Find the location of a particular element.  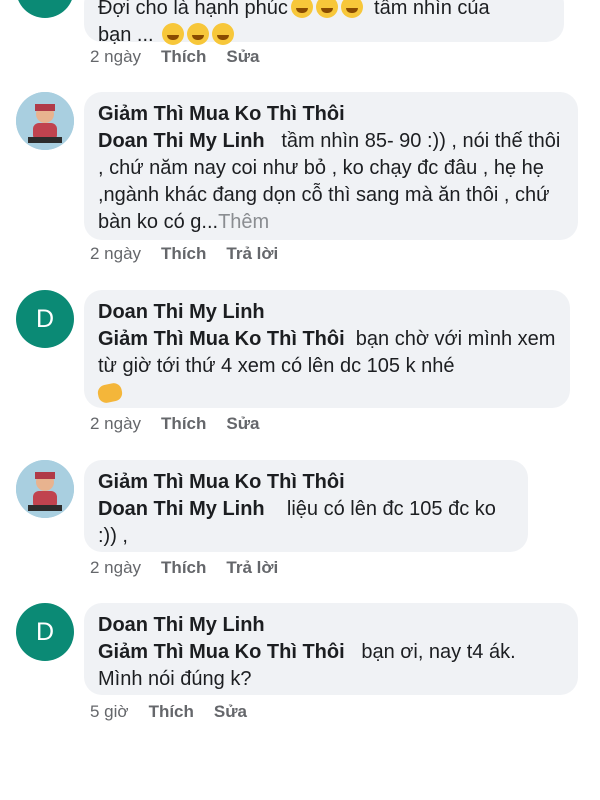

comment-actions: 5 giờ Thích Sửa is located at coordinates (178, 712).